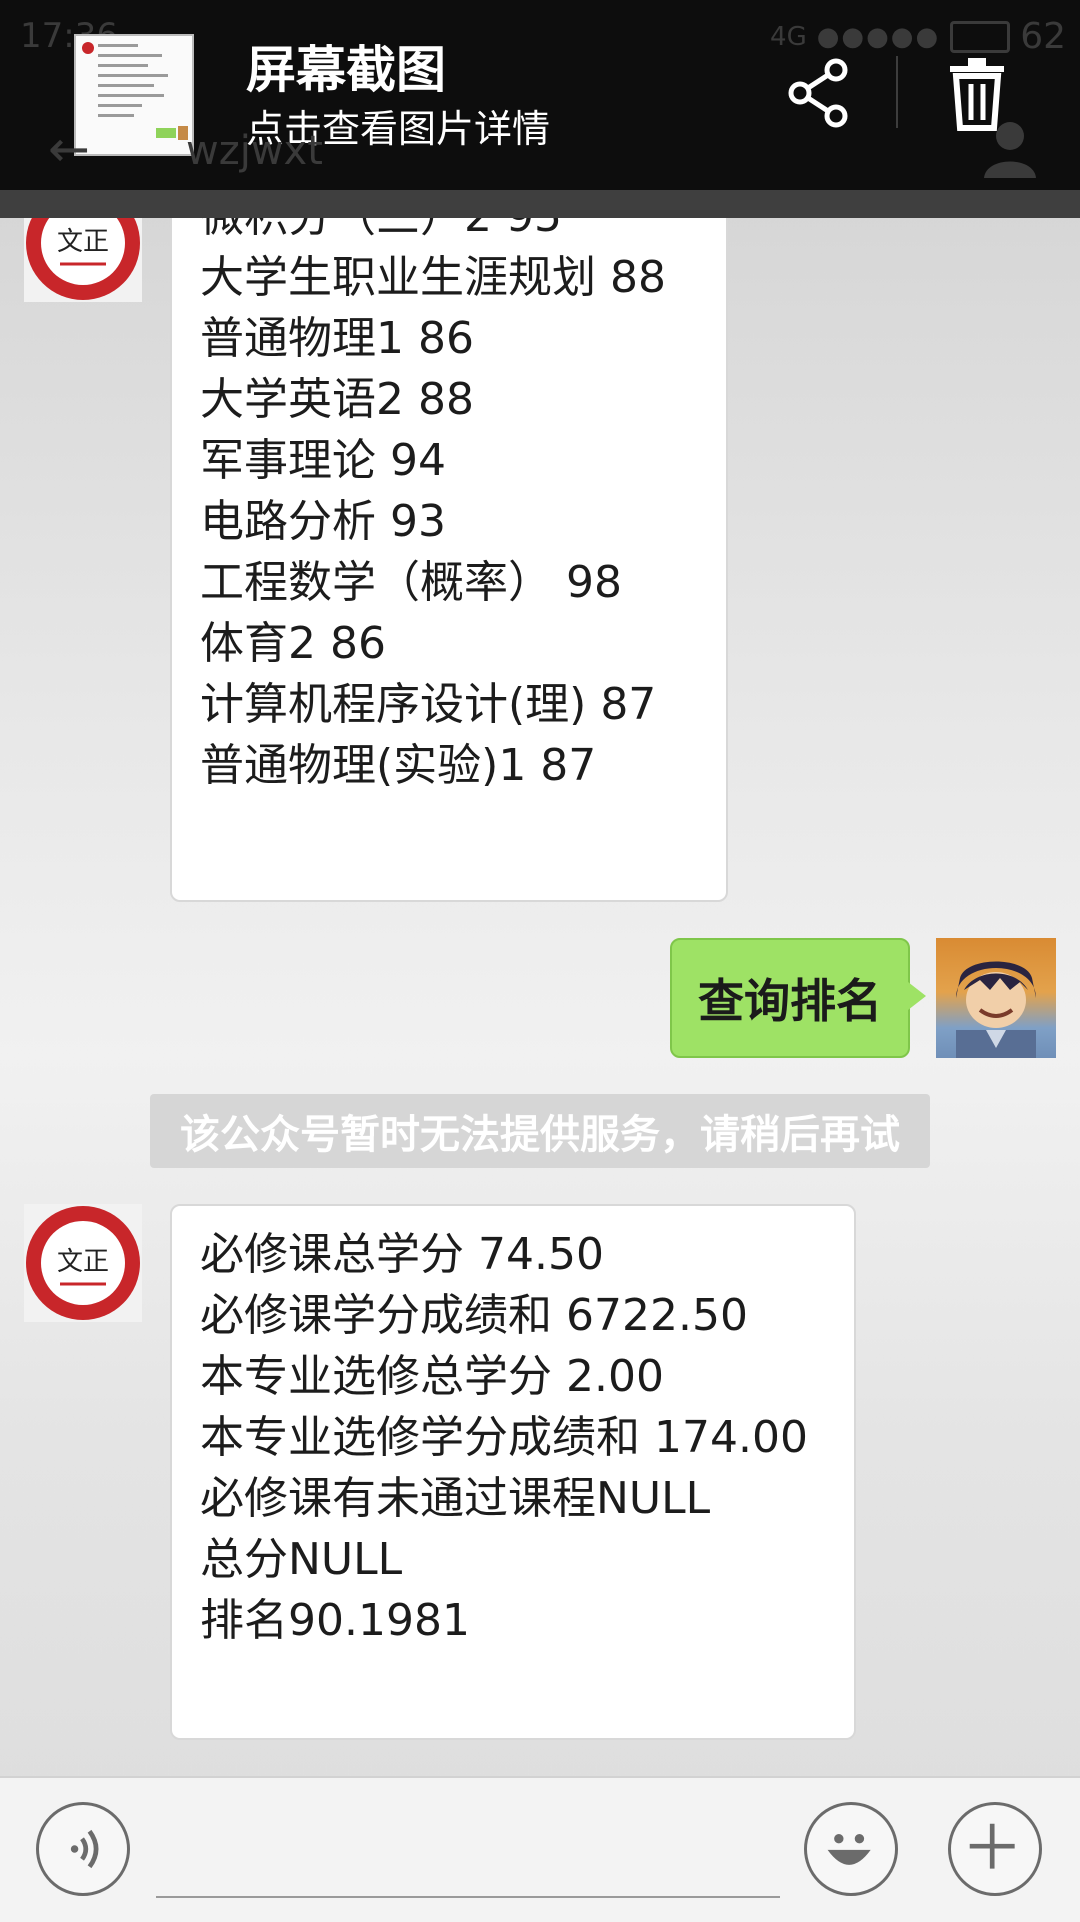 This screenshot has width=1080, height=1922. Describe the element at coordinates (433, 277) in the screenshot. I see `message-line: 大学生职业生涯规划 88` at that location.